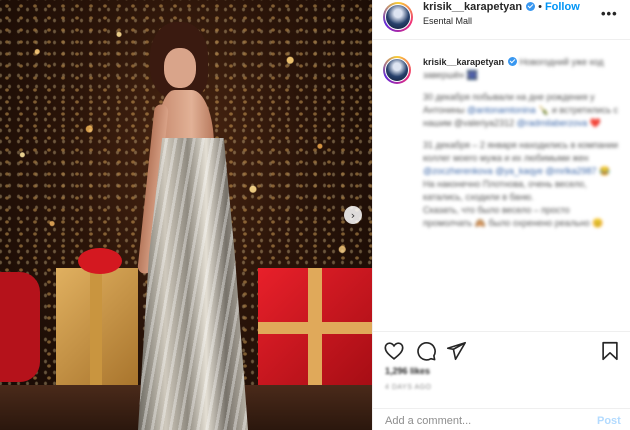 The height and width of the screenshot is (430, 630). Describe the element at coordinates (545, 171) in the screenshot. I see `mention-link: @ya_kaqye @mrlka2987` at that location.